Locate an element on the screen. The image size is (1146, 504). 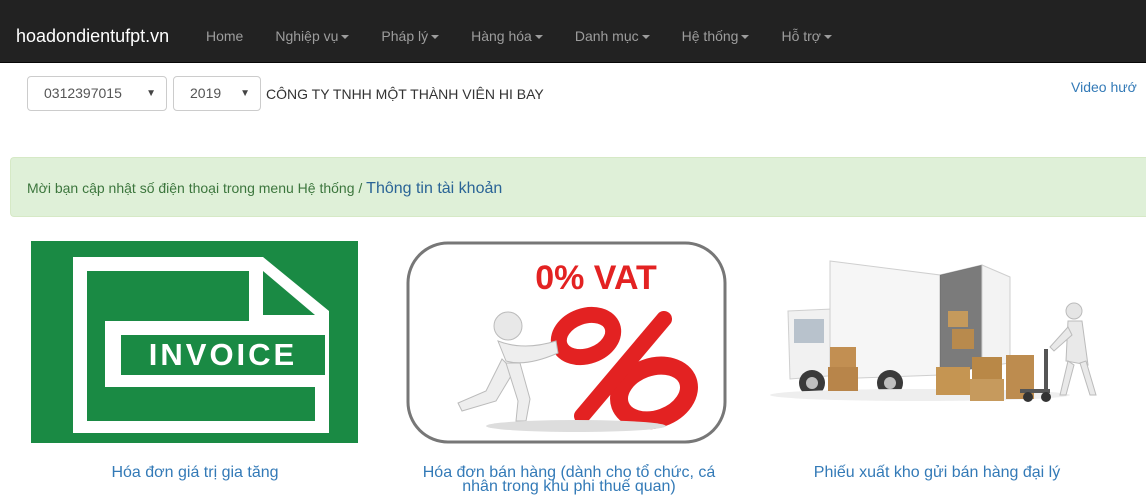
nav-phap-ly-label: Pháp lý is located at coordinates (405, 36).